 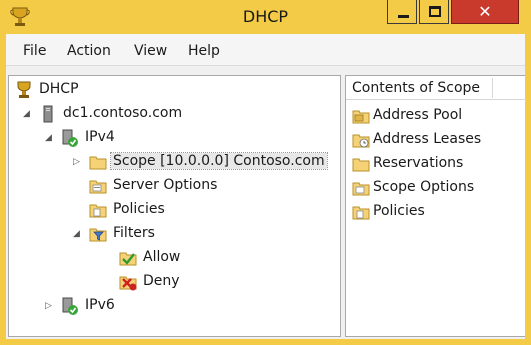 I want to click on tree-node-filters: ◢ Filters, so click(x=133, y=234).